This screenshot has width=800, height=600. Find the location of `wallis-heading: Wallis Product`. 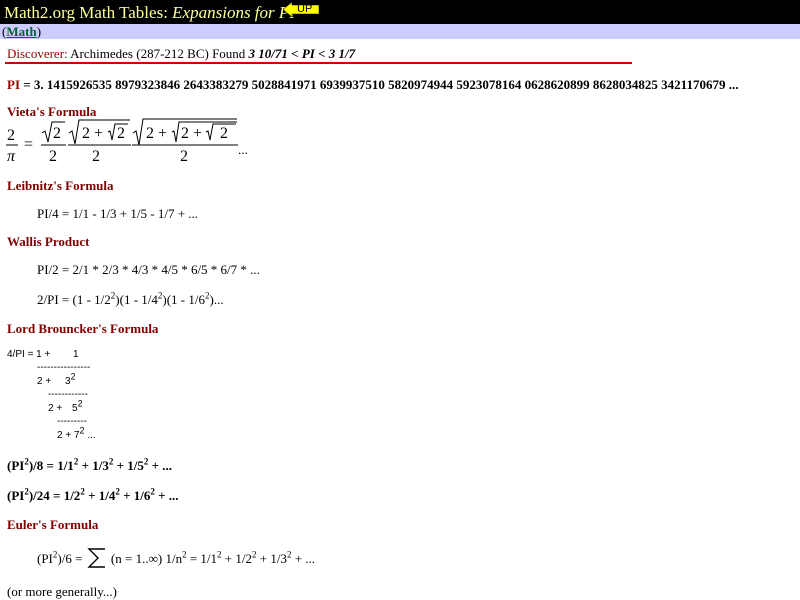

wallis-heading: Wallis Product is located at coordinates (48, 241).